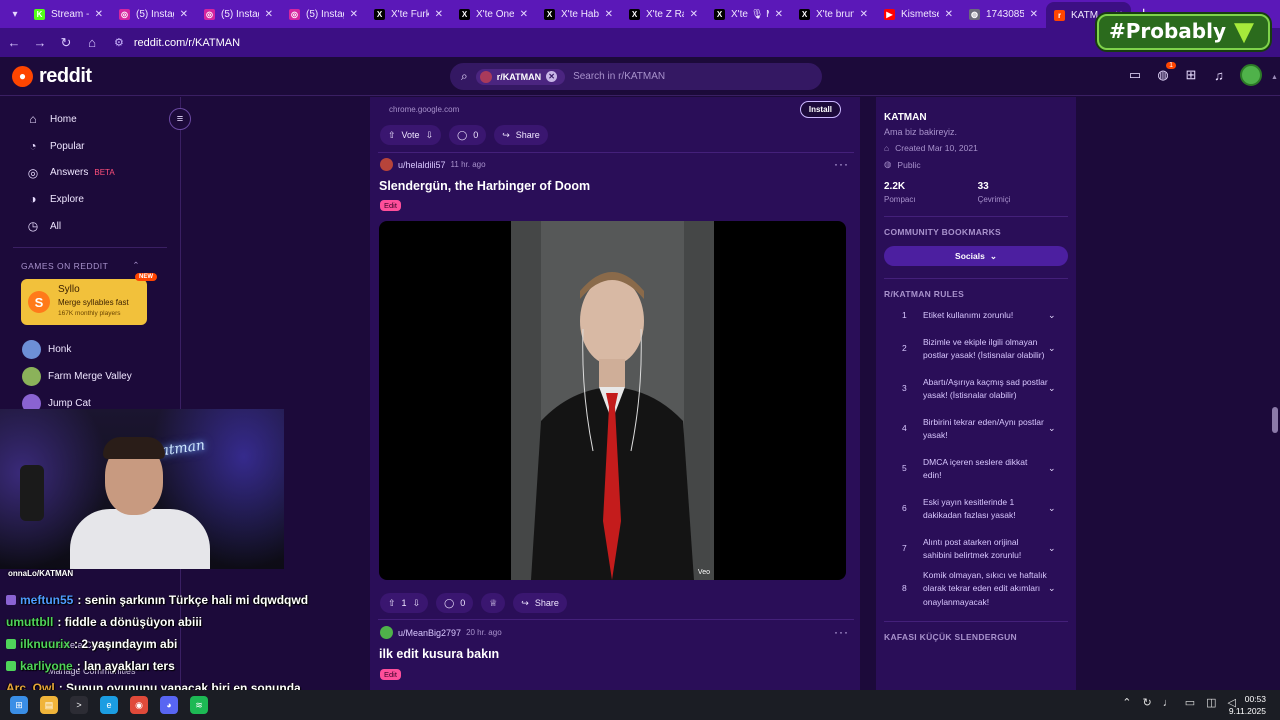 This screenshot has height=720, width=1280. Describe the element at coordinates (392, 603) in the screenshot. I see `upvote-icon: ⇧` at that location.